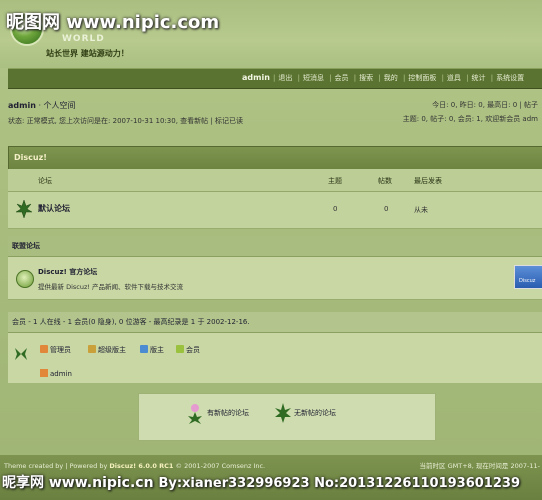  I want to click on nav-item-members: 会员, so click(342, 78).